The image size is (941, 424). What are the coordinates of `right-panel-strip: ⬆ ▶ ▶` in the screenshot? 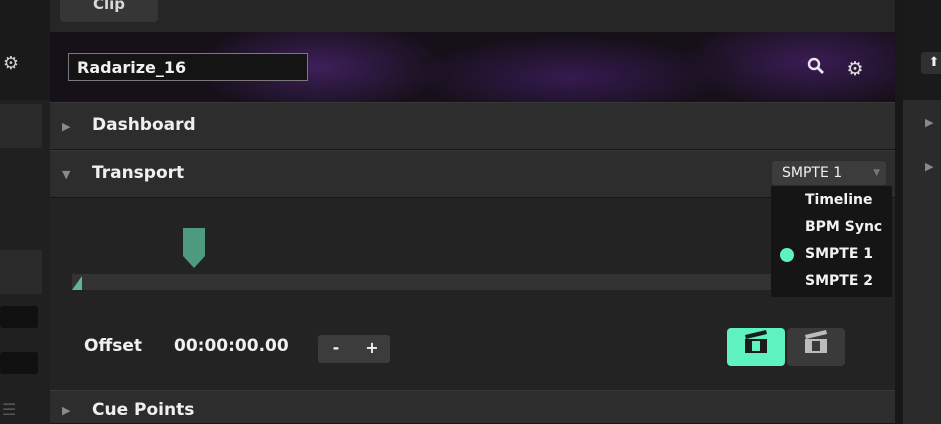 It's located at (918, 212).